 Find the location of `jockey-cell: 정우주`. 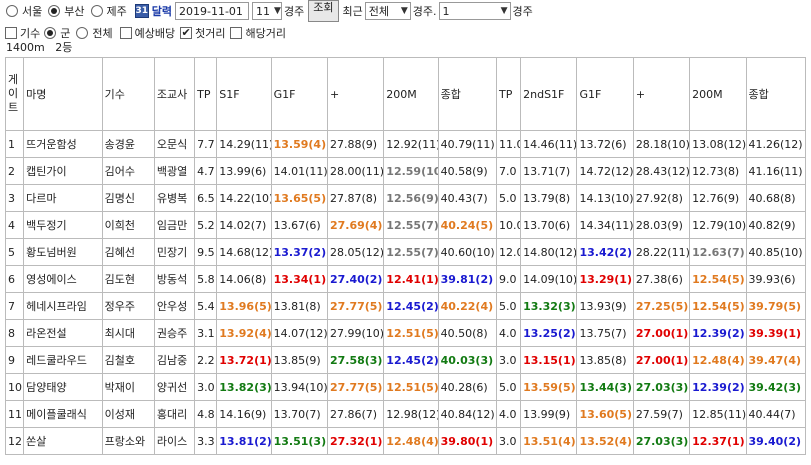

jockey-cell: 정우주 is located at coordinates (128, 306).